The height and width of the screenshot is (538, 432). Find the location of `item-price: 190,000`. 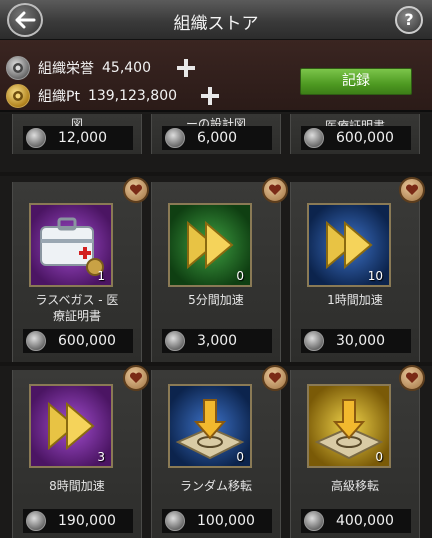

item-price: 190,000 is located at coordinates (78, 521).